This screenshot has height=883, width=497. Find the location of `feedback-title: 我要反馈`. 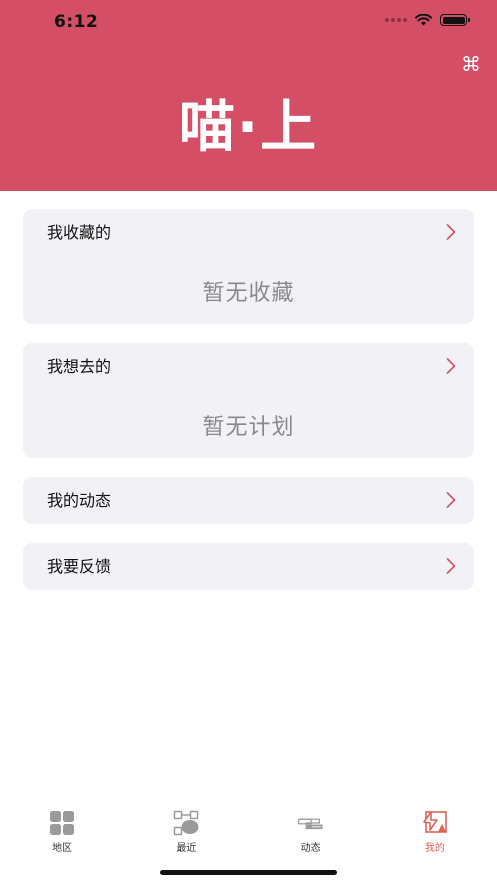

feedback-title: 我要反馈 is located at coordinates (79, 566).